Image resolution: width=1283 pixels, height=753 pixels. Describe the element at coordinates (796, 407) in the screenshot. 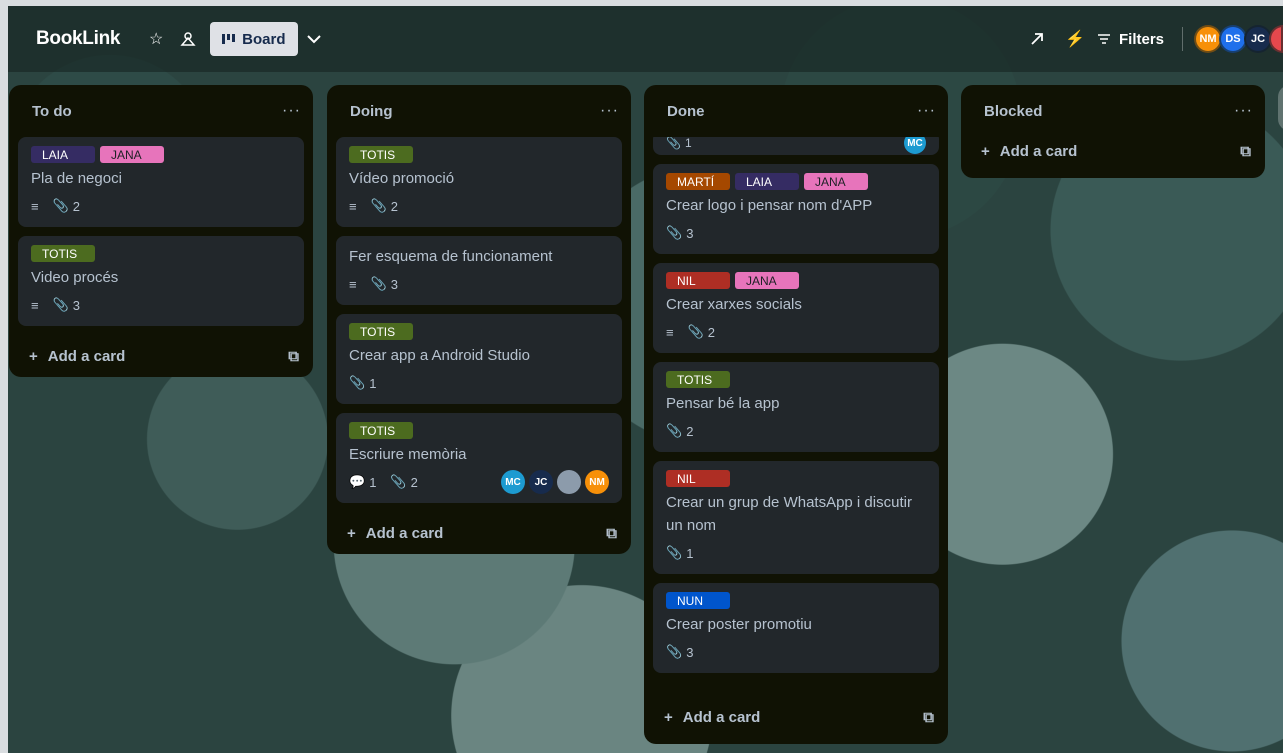

I see `card: TOTIS Pensar bé la app 📎 2` at that location.